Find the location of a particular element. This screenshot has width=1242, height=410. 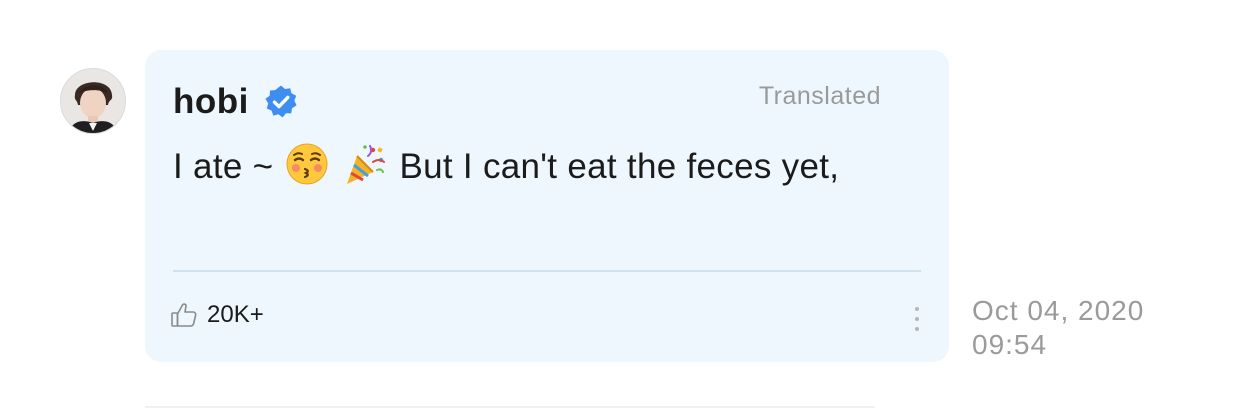

kissing-face-emoji-icon is located at coordinates (307, 164).